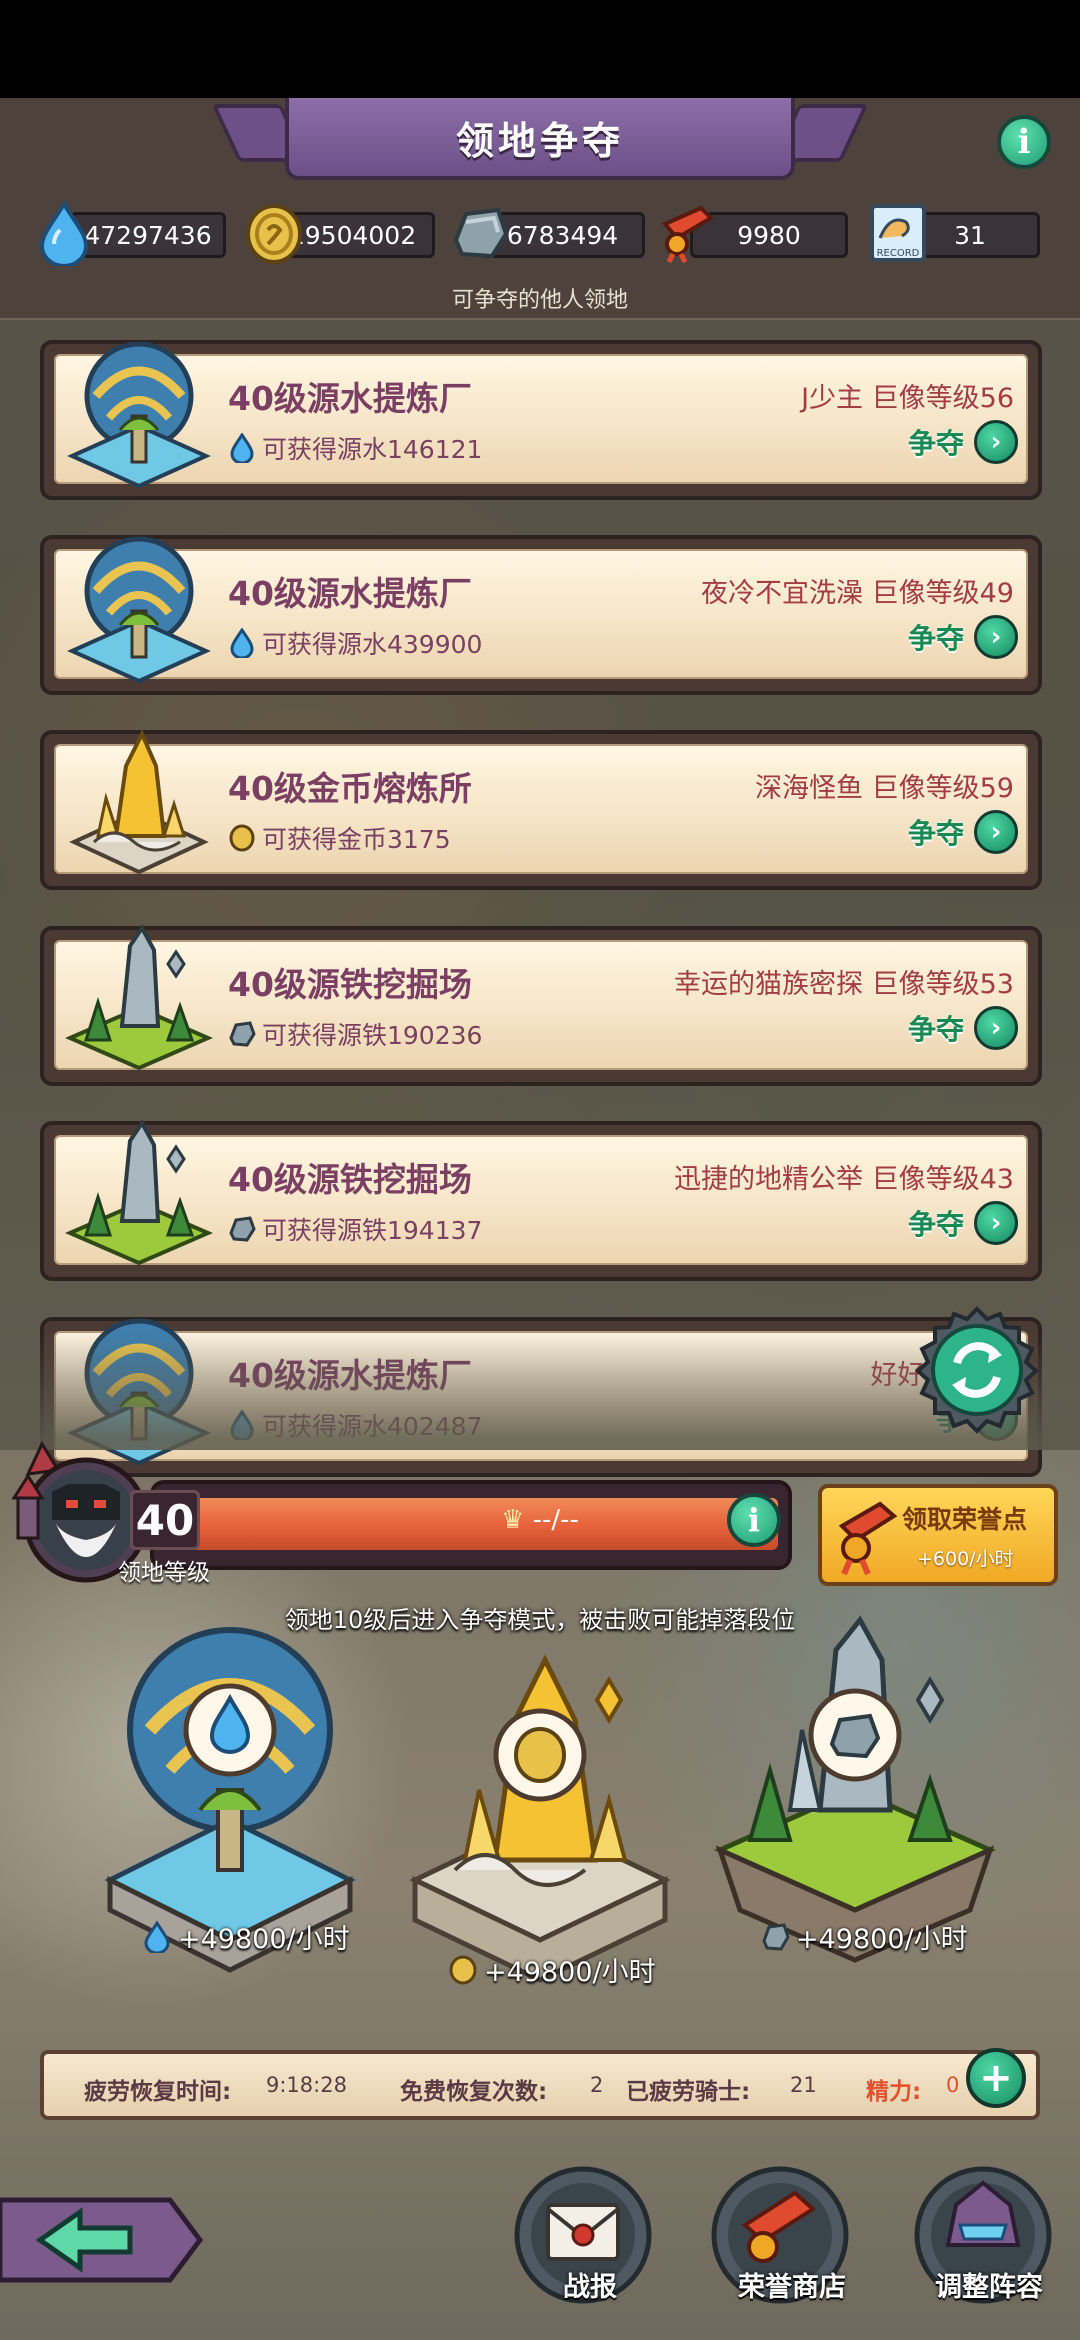 This screenshot has height=2340, width=1080. Describe the element at coordinates (306, 2085) in the screenshot. I see `recovery-time-value: 9:18:28` at that location.